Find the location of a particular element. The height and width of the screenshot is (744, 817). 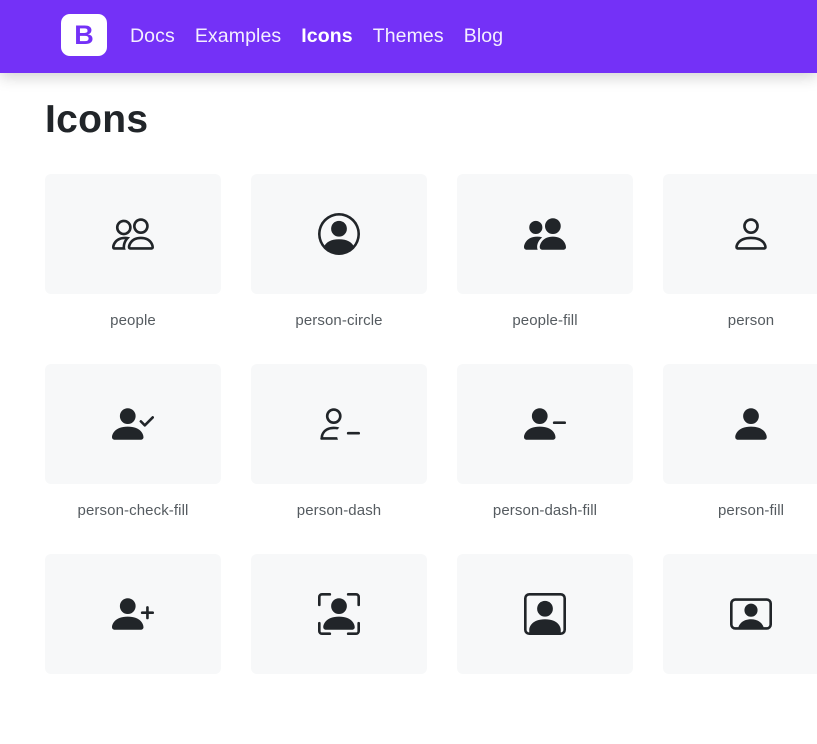

icon-label: person-dash-fill is located at coordinates (545, 510).